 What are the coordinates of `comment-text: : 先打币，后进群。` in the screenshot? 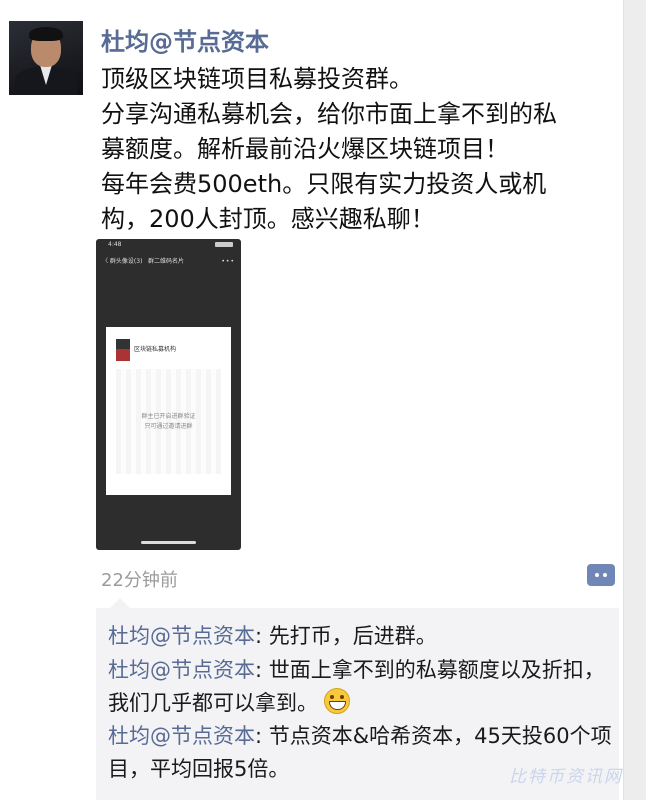 It's located at (346, 636).